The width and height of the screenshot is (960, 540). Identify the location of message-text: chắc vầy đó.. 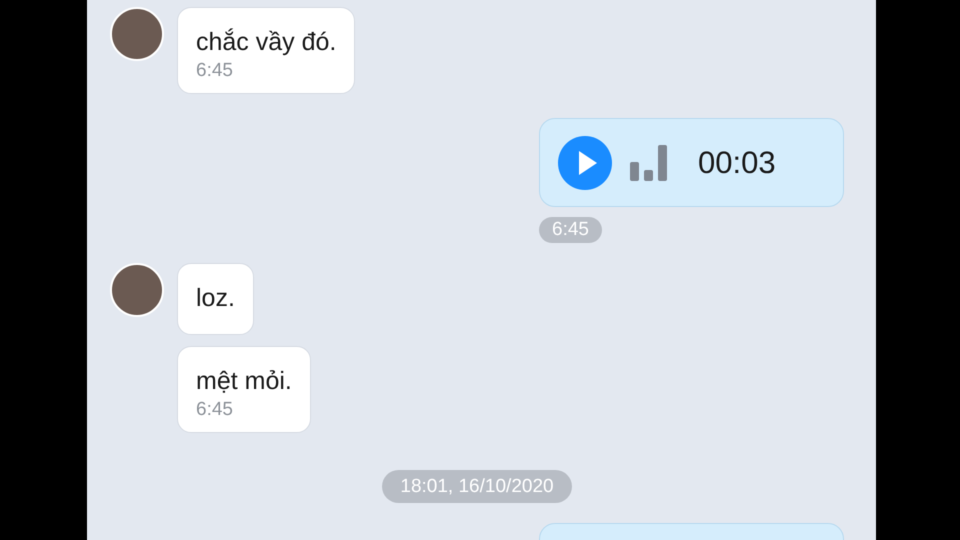
(266, 42).